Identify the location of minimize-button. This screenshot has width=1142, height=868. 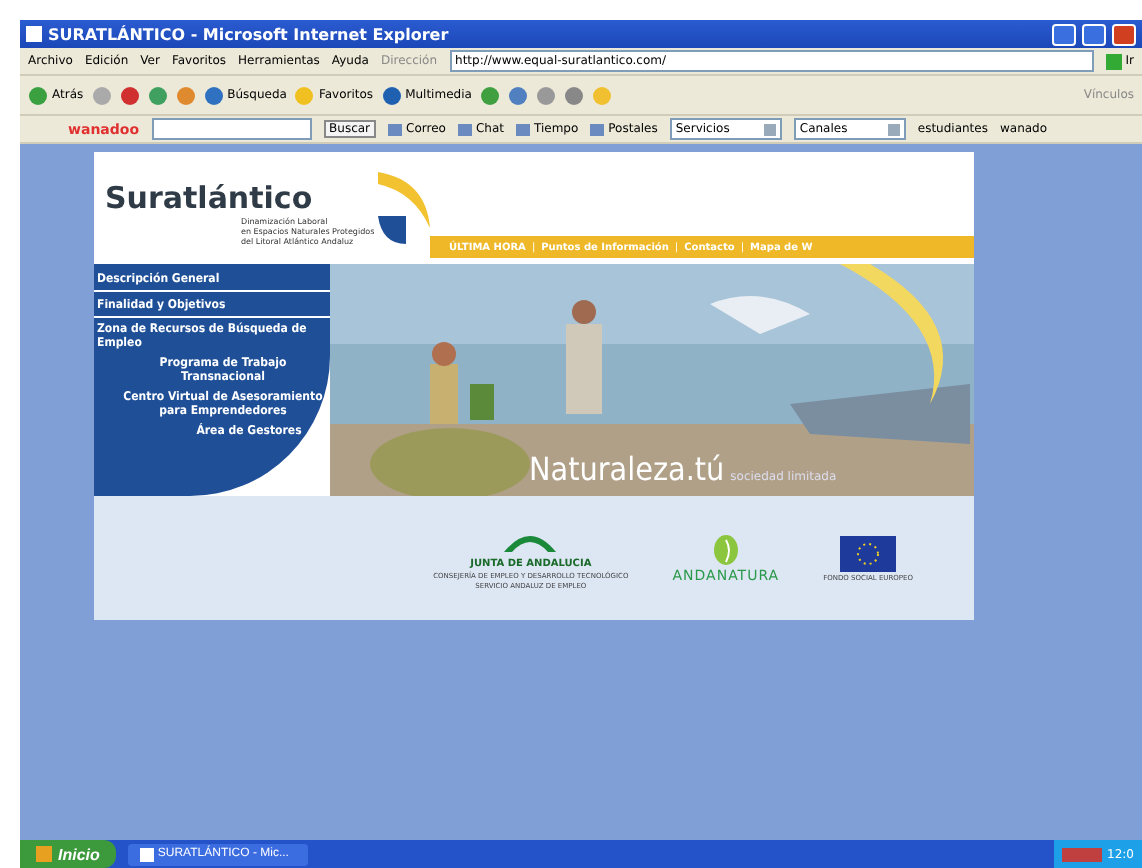
(1064, 34).